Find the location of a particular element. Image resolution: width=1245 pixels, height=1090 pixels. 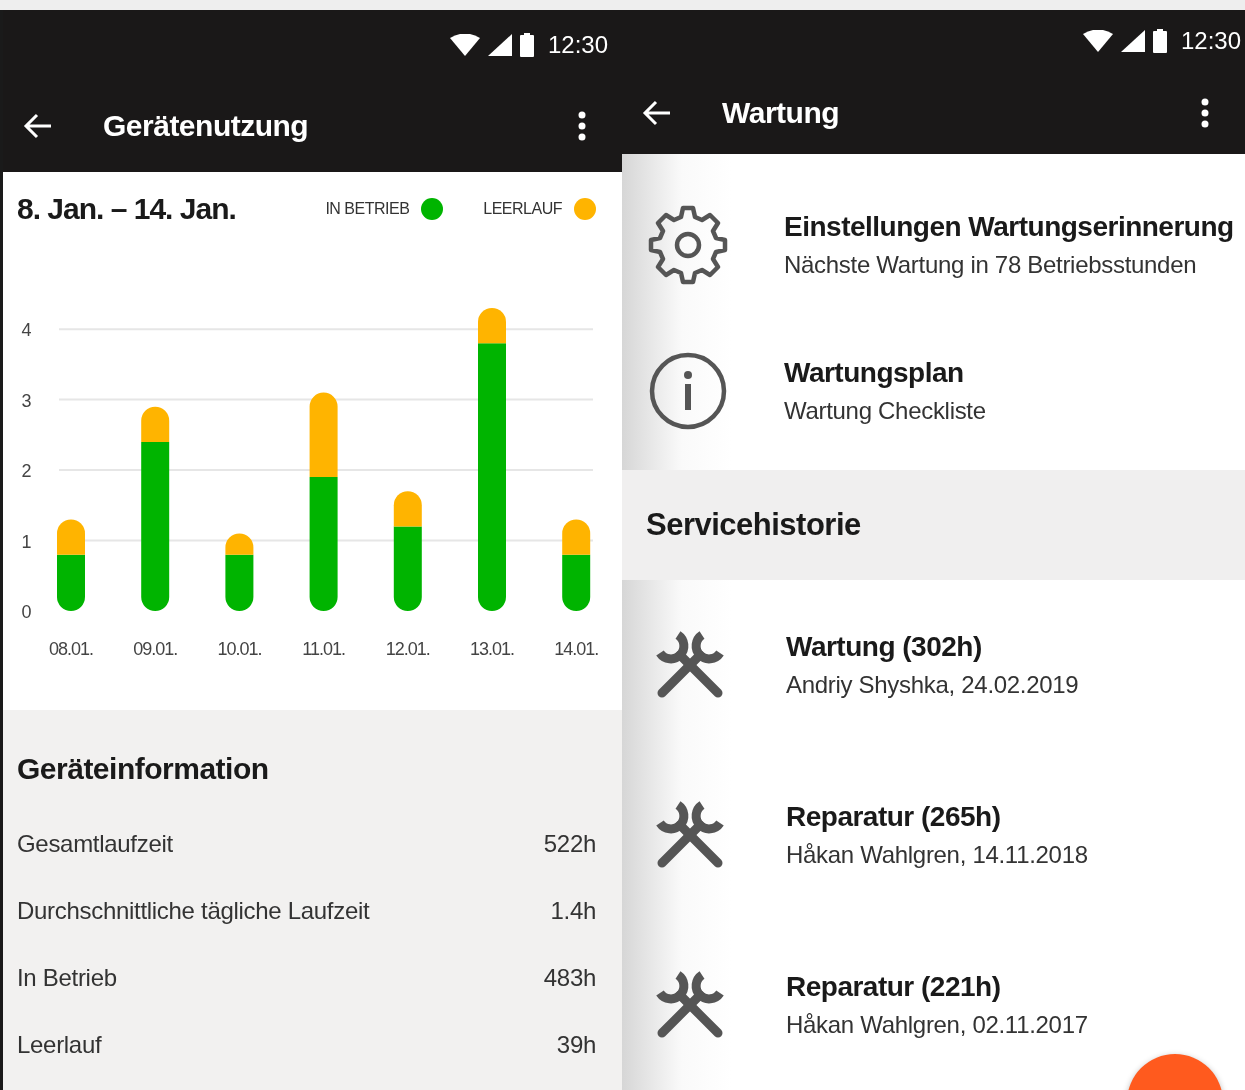

x-axis-label: 09.01. is located at coordinates (155, 649).